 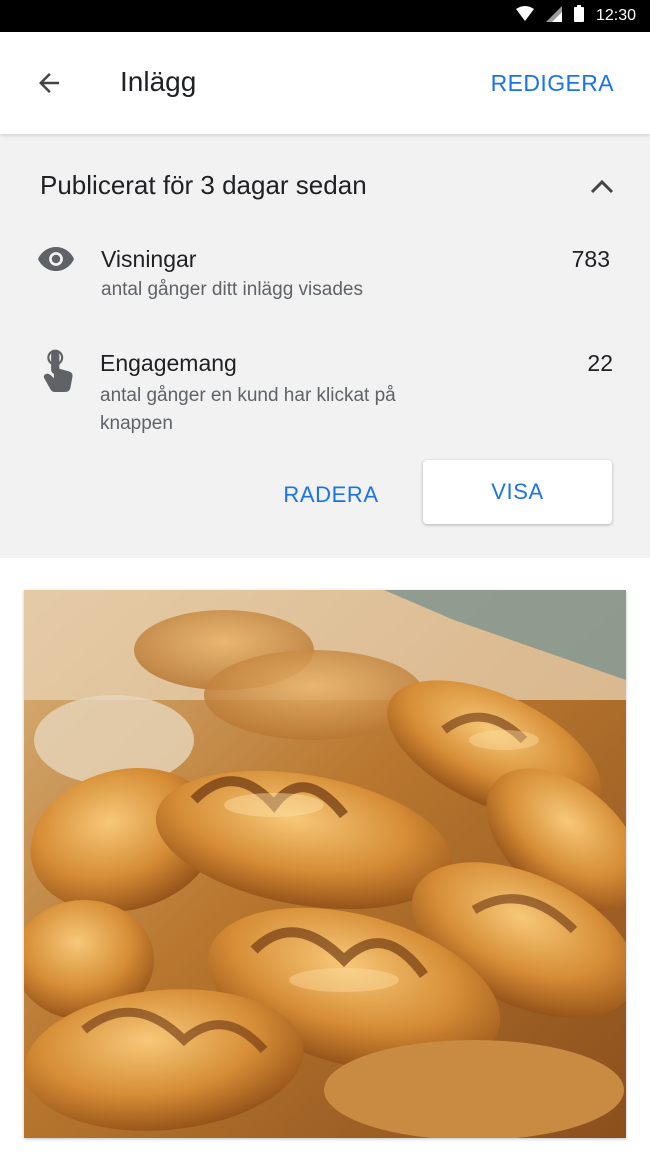 What do you see at coordinates (149, 259) in the screenshot?
I see `views-title: Visningar` at bounding box center [149, 259].